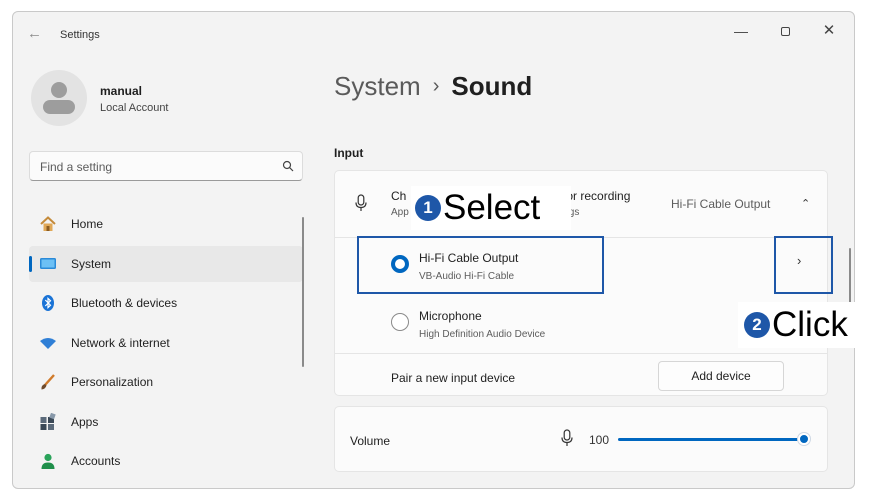  I want to click on sidebar-item-system: System, so click(166, 264).